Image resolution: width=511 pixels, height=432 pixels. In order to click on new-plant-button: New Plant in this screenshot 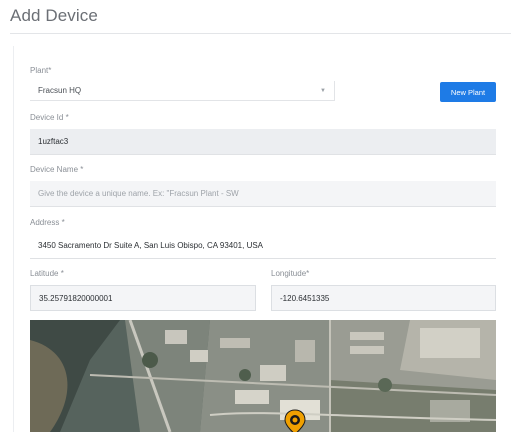, I will do `click(468, 92)`.